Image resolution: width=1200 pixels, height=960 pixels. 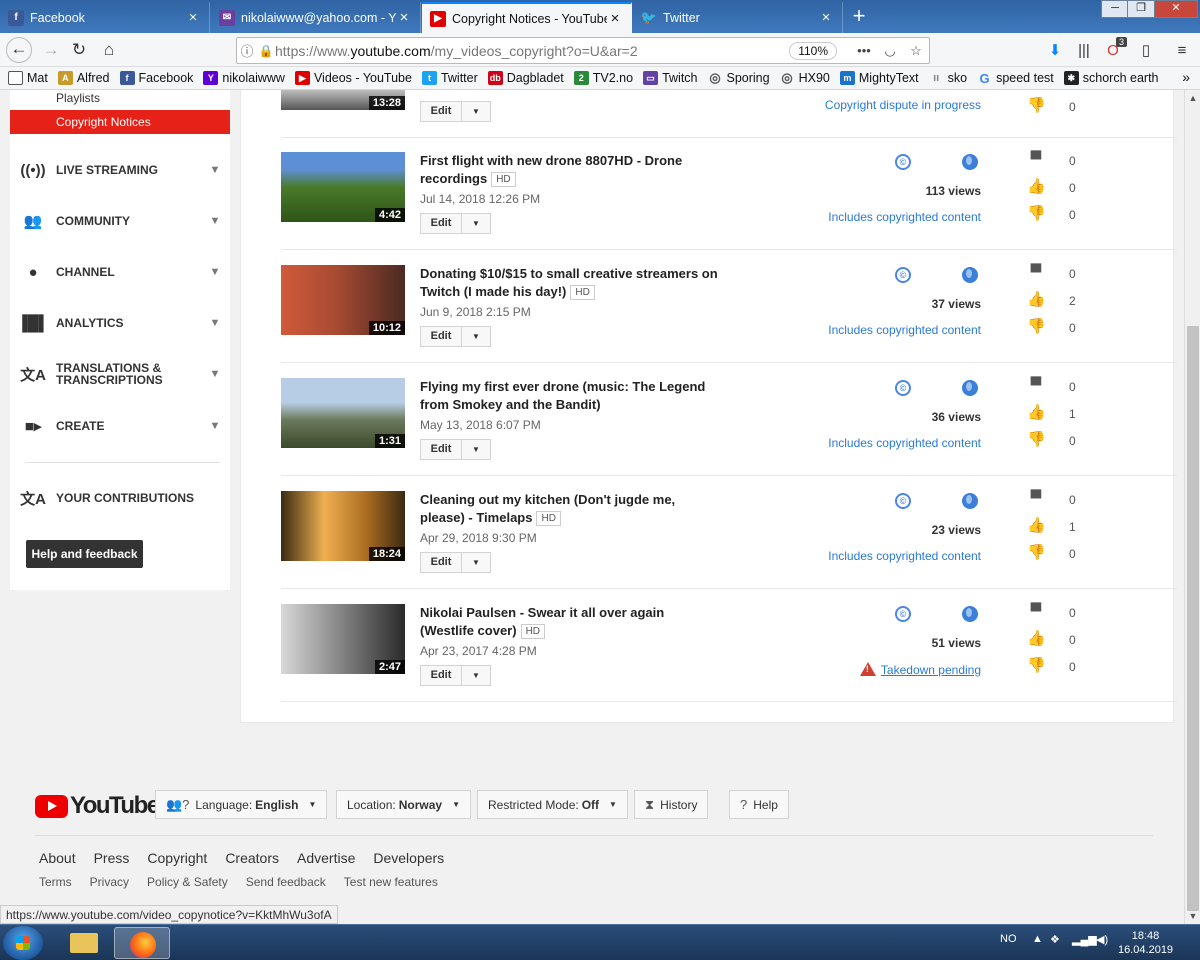 I want to click on taskbar-firefox, so click(x=142, y=943).